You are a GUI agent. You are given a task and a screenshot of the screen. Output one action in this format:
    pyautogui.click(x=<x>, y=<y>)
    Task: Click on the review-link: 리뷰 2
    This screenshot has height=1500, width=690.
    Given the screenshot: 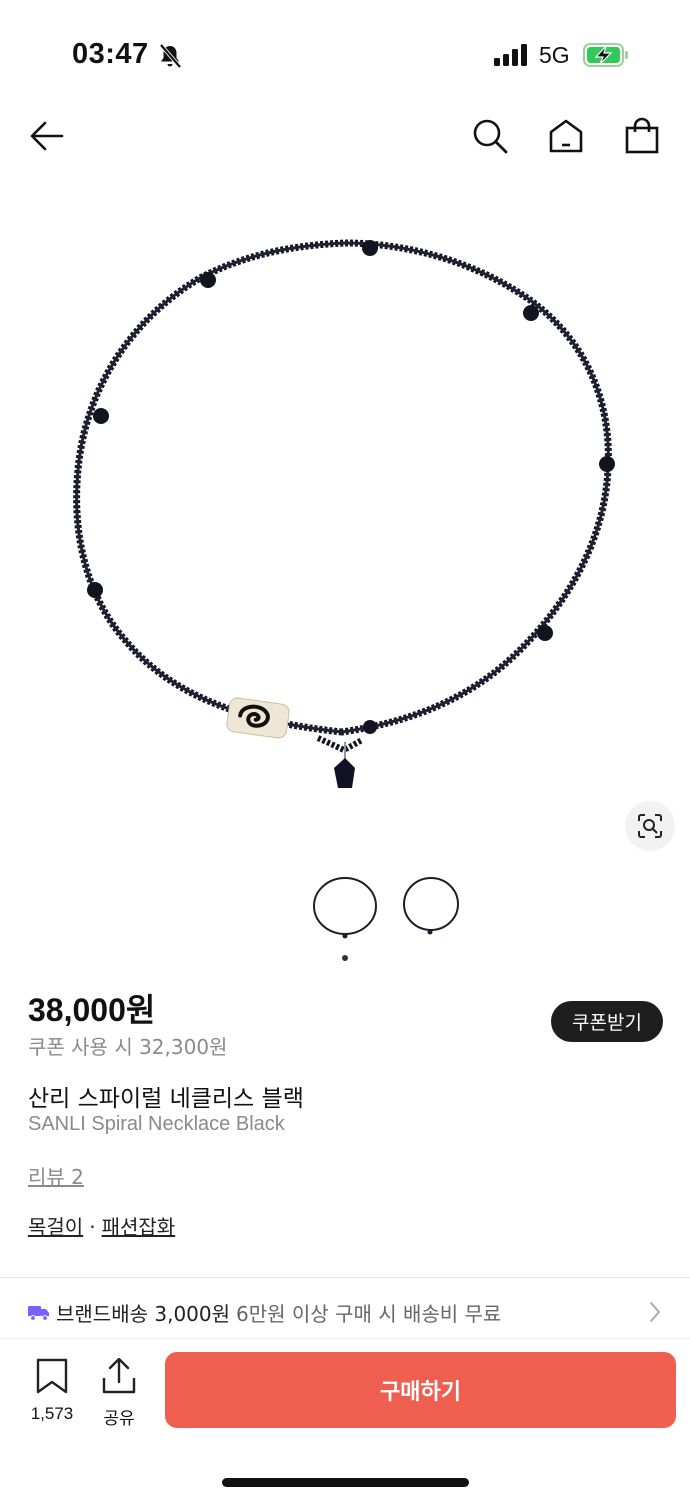 What is the action you would take?
    pyautogui.click(x=56, y=1175)
    